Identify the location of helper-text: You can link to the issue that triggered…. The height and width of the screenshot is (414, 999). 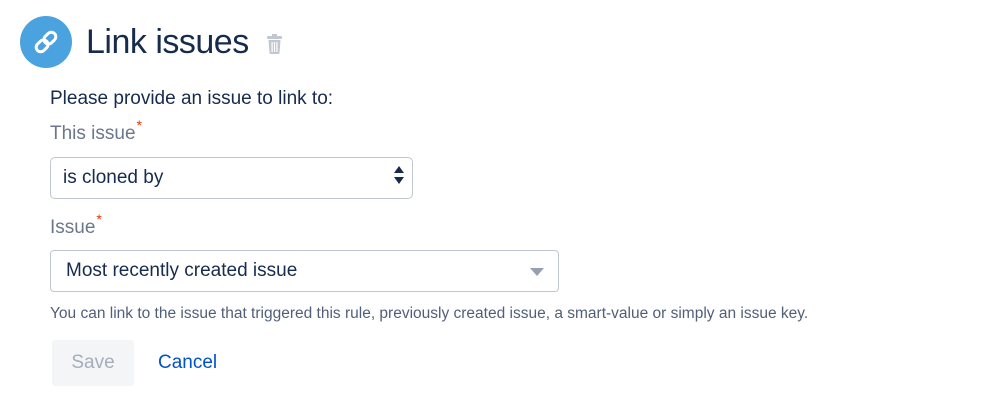
(429, 313).